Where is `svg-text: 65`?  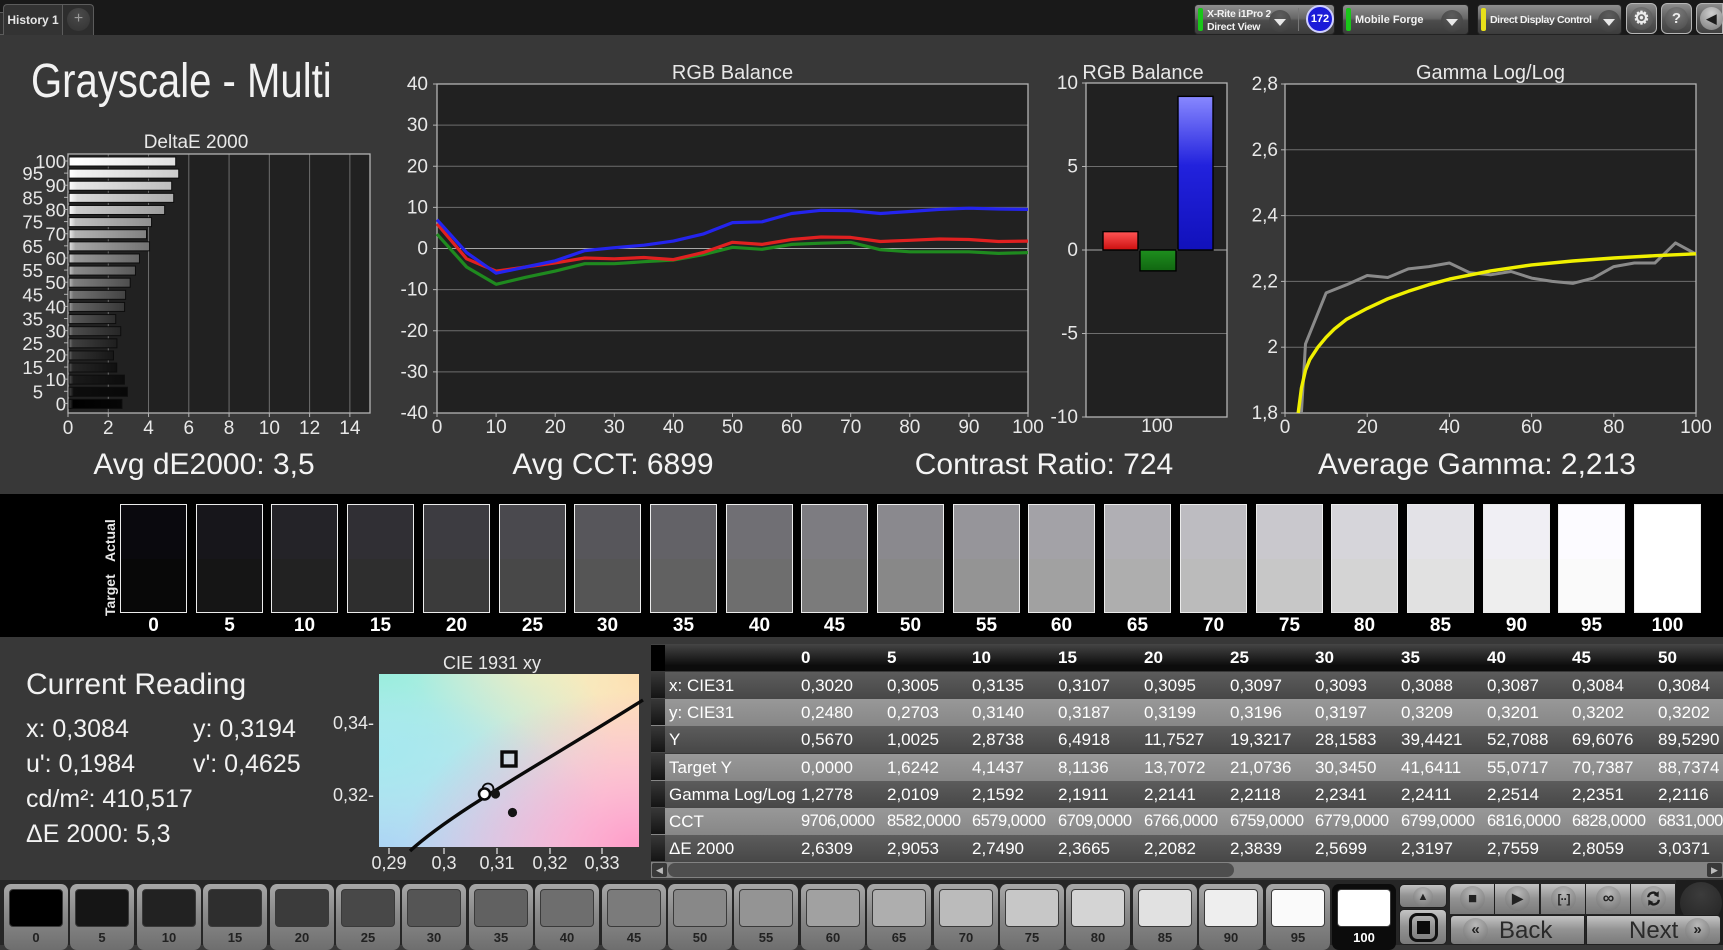
svg-text: 65 is located at coordinates (32, 246).